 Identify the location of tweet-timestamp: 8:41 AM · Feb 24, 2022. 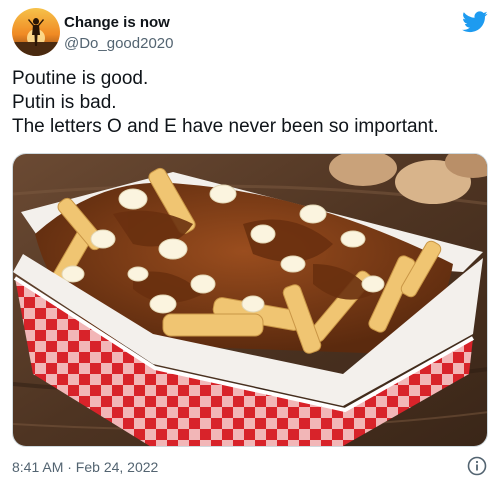
(85, 467).